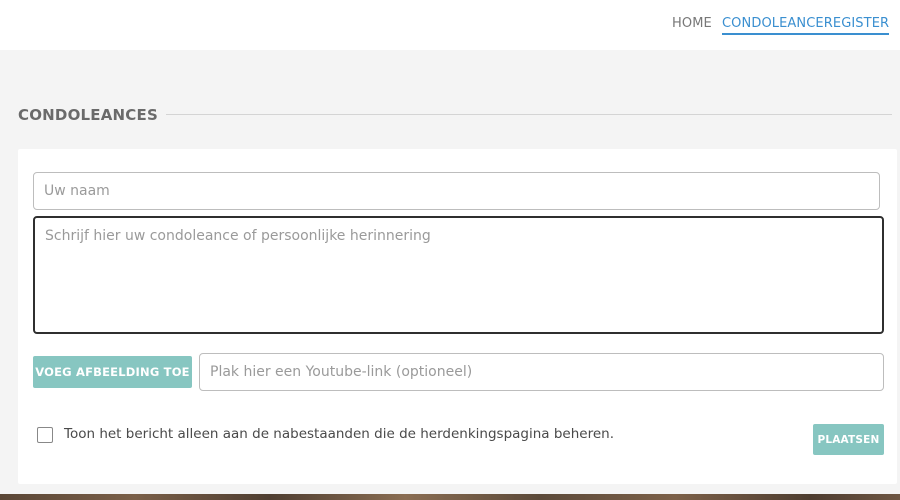 The width and height of the screenshot is (900, 500). What do you see at coordinates (692, 23) in the screenshot?
I see `nav-home-link: HOME` at bounding box center [692, 23].